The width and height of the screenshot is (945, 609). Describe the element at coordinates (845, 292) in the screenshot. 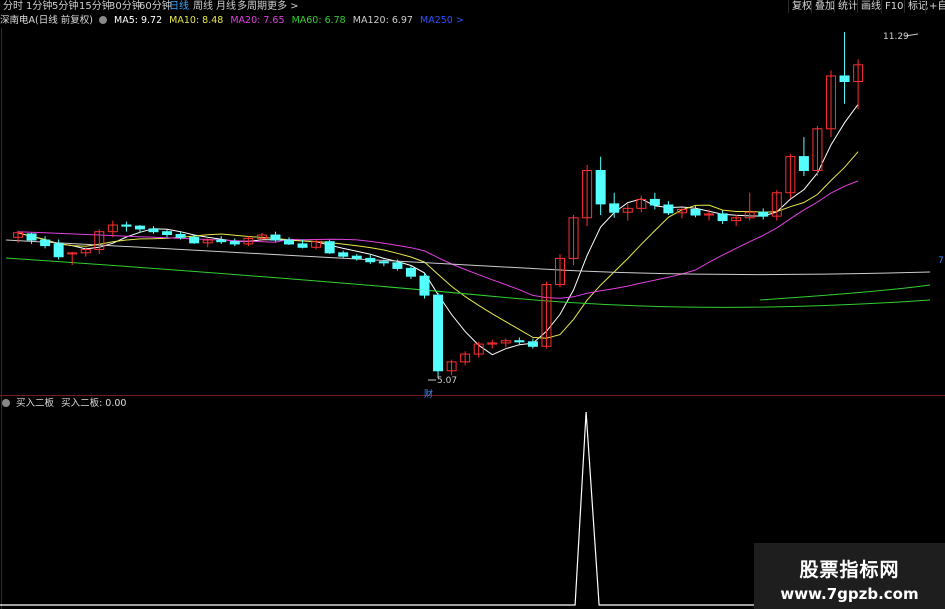

I see `ma60-tail` at that location.